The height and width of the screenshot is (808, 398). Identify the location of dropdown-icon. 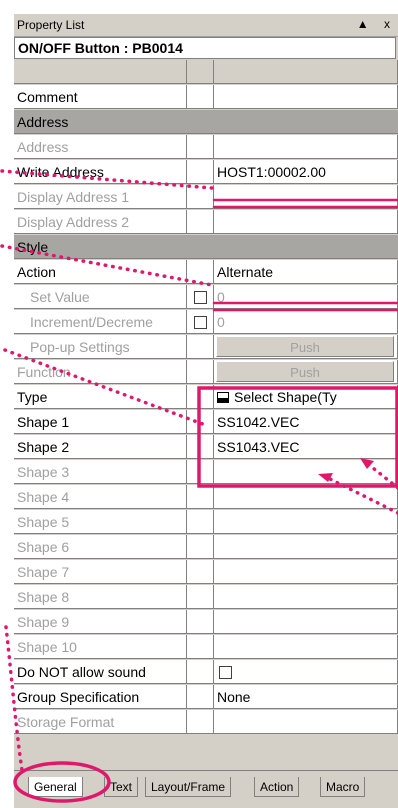
(223, 397).